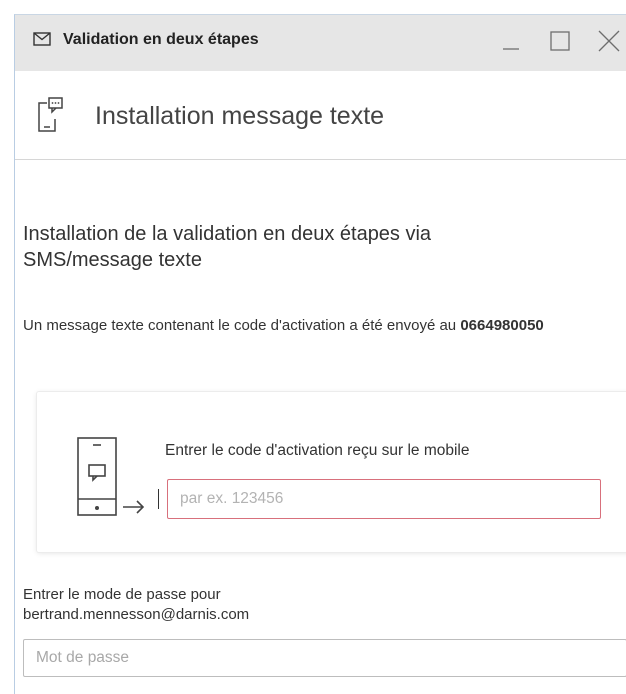 The width and height of the screenshot is (626, 694). What do you see at coordinates (136, 614) in the screenshot?
I see `password-label-email: bertrand.mennesson@darnis.com` at bounding box center [136, 614].